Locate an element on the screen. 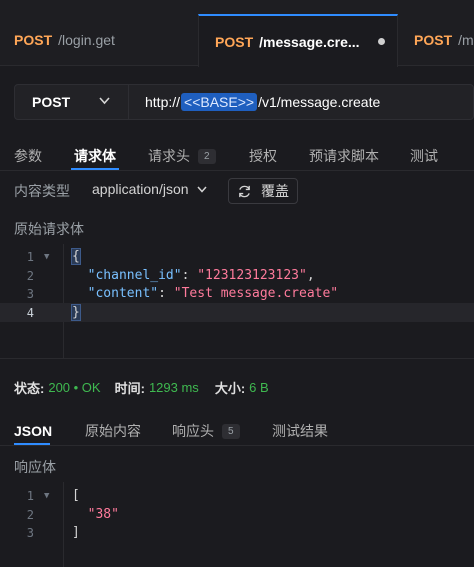  content-type-value: application/json is located at coordinates (140, 189).